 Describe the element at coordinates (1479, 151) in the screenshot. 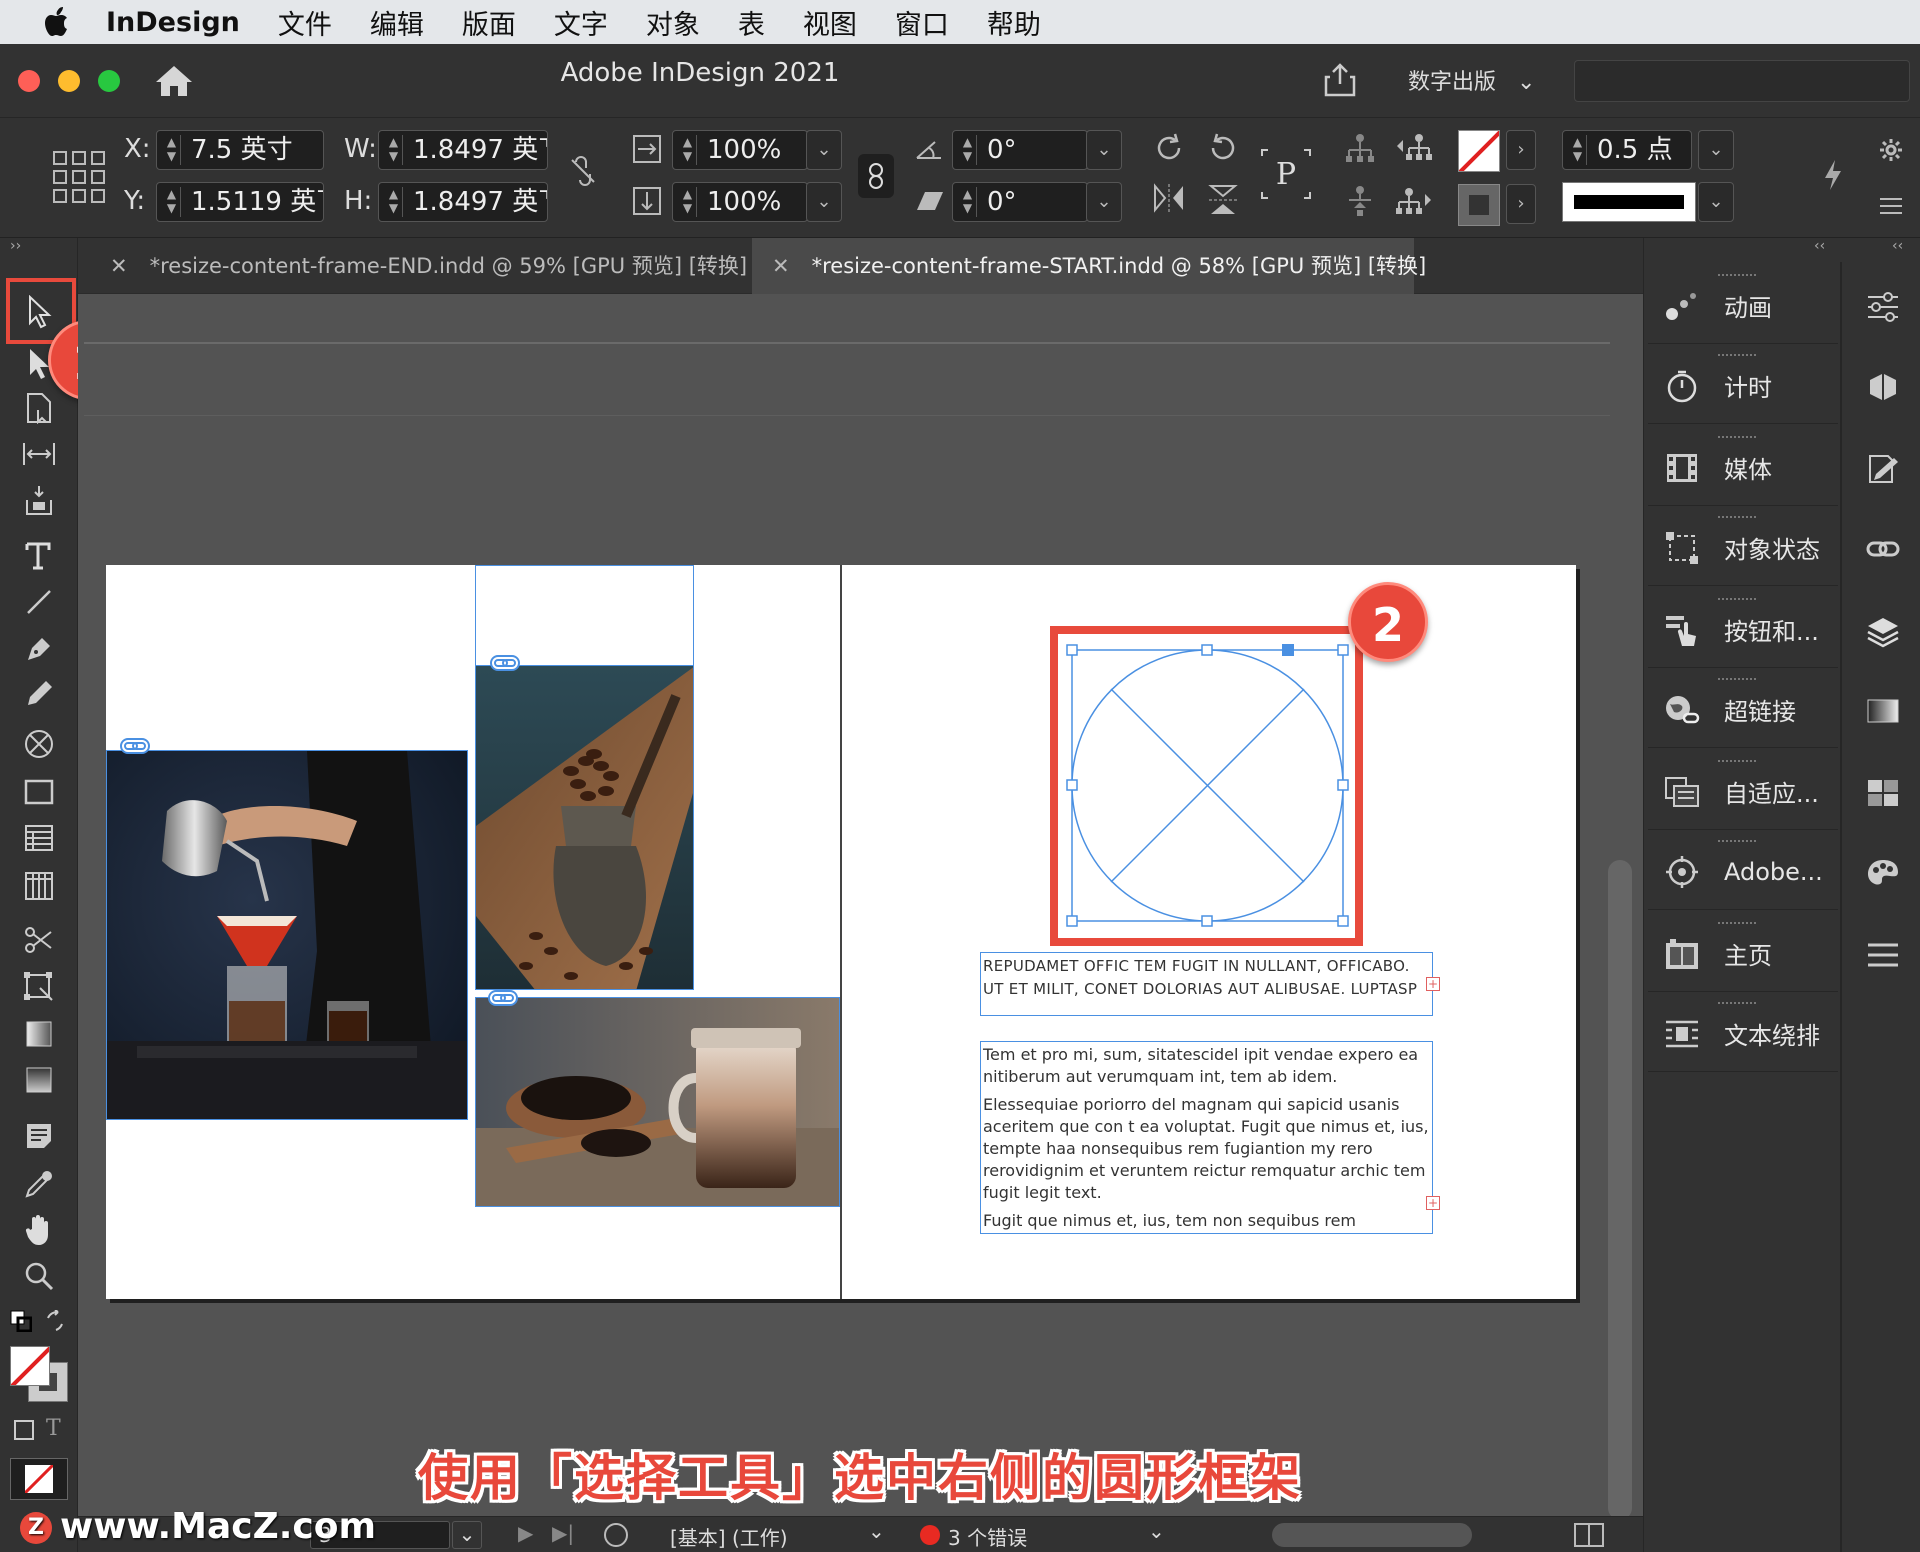

I see `fill-swatch` at that location.